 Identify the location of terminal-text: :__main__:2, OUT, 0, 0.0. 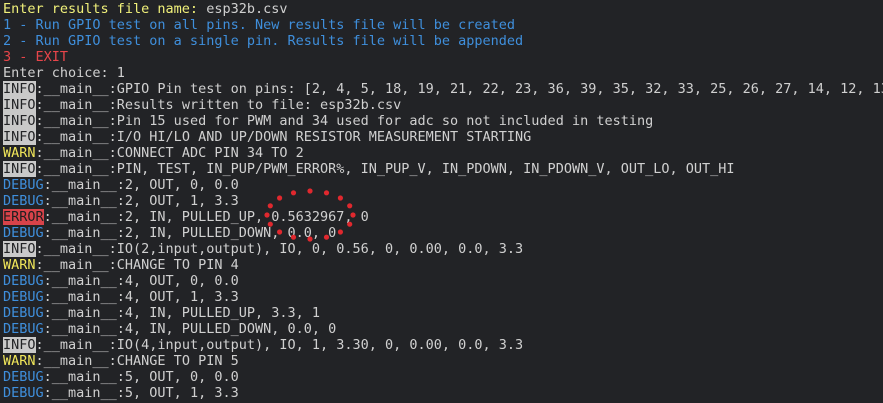
(141, 185).